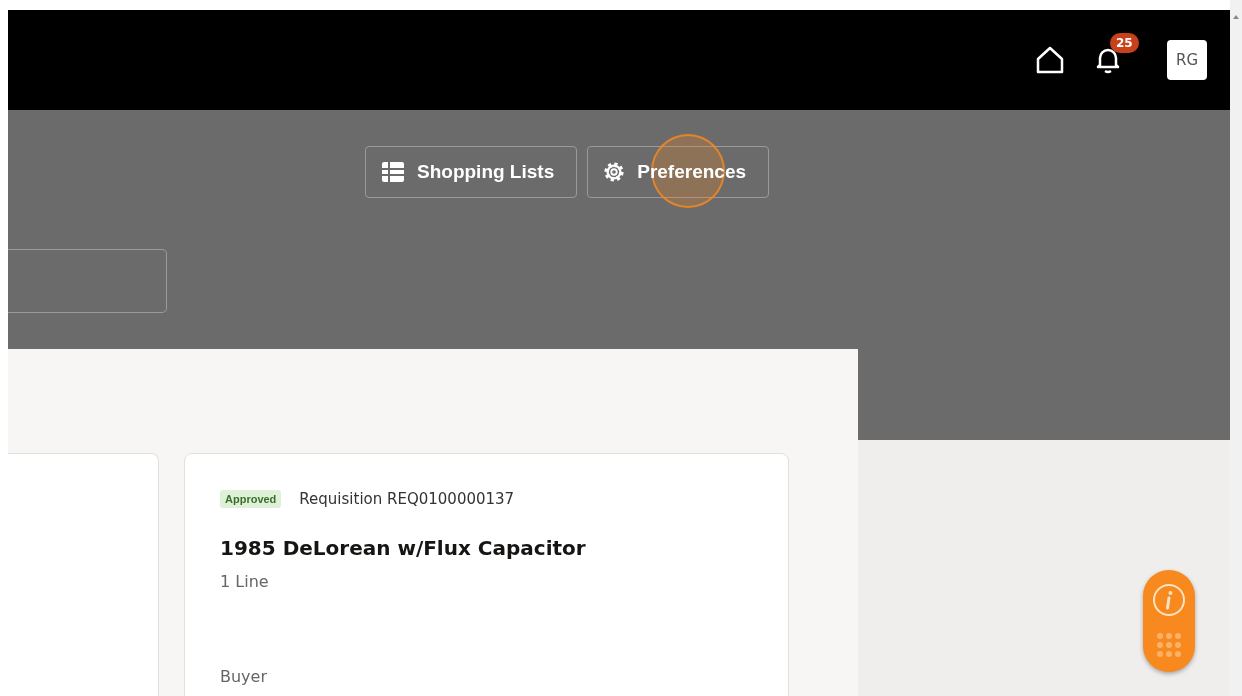 Image resolution: width=1242 pixels, height=696 pixels. Describe the element at coordinates (1236, 17) in the screenshot. I see `scroll-up-icon` at that location.